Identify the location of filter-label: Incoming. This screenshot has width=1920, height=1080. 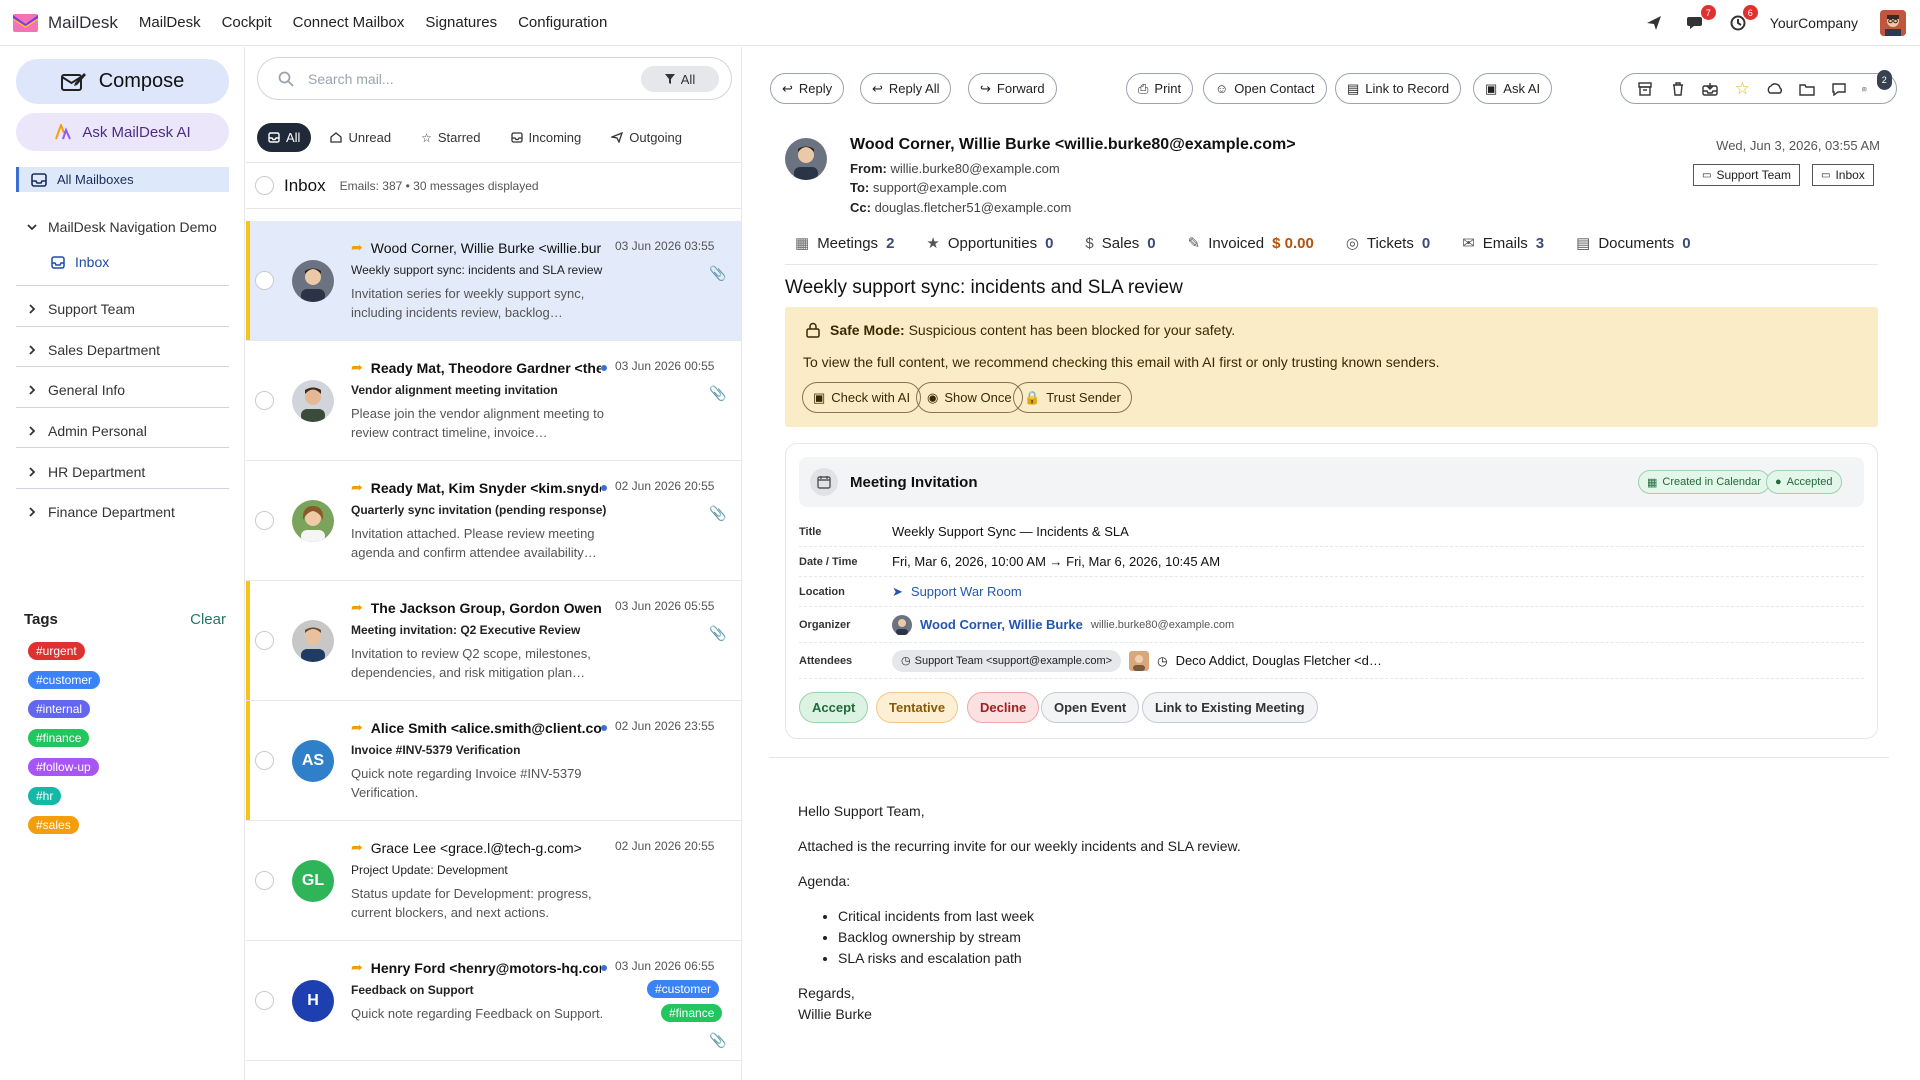
(555, 137).